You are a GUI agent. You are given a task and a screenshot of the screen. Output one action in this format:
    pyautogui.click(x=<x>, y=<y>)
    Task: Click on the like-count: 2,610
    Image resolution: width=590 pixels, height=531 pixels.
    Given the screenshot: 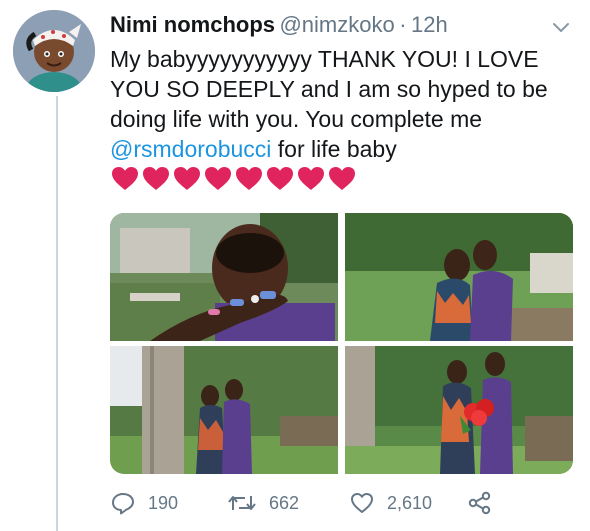 What is the action you would take?
    pyautogui.click(x=410, y=502)
    